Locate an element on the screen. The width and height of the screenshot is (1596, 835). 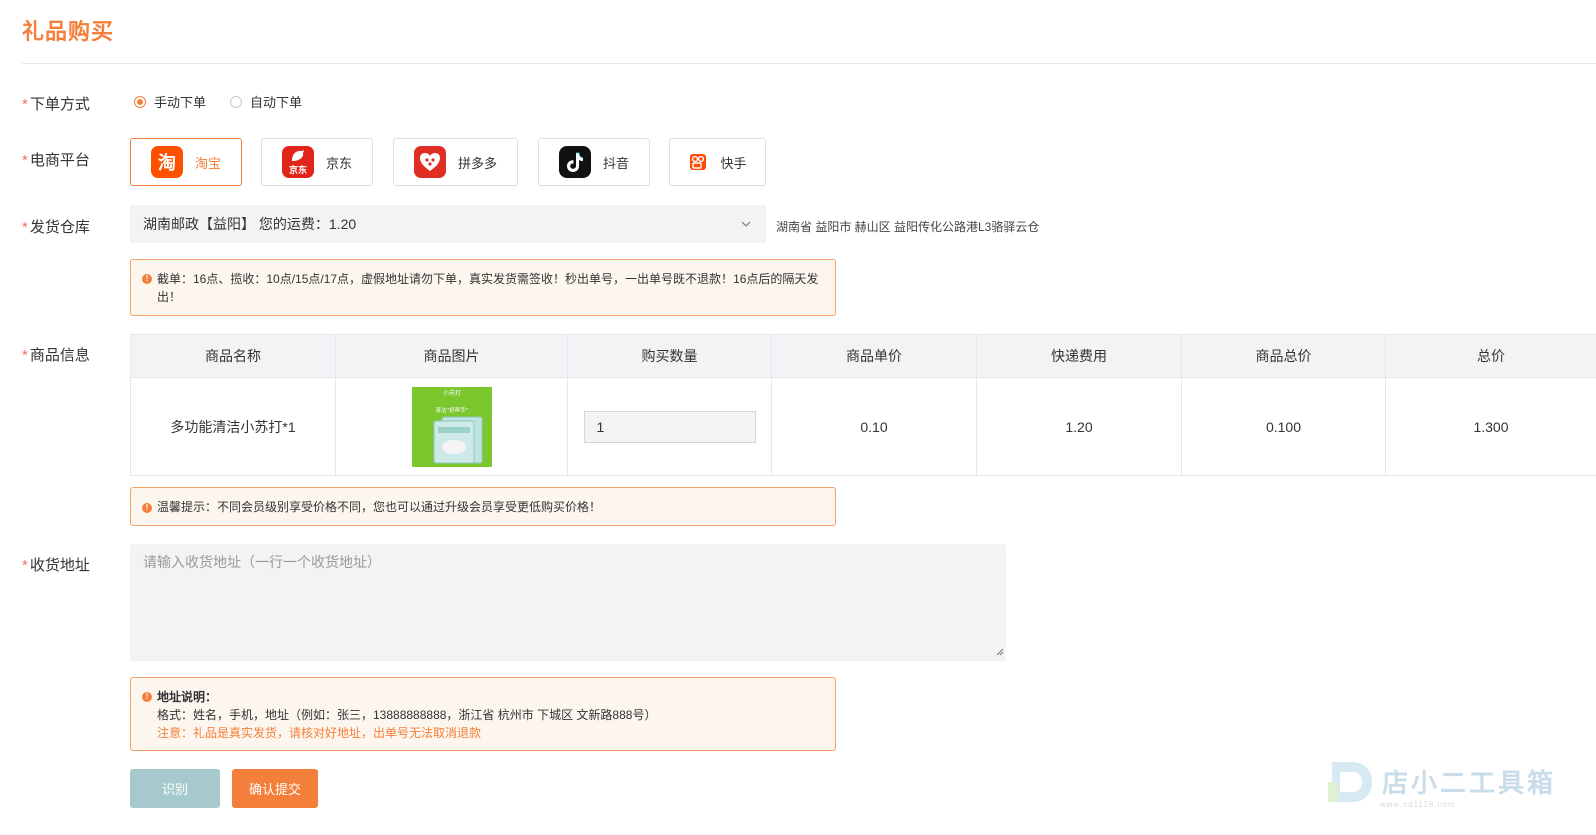
radio-auto-label: 自动下单 is located at coordinates (276, 102).